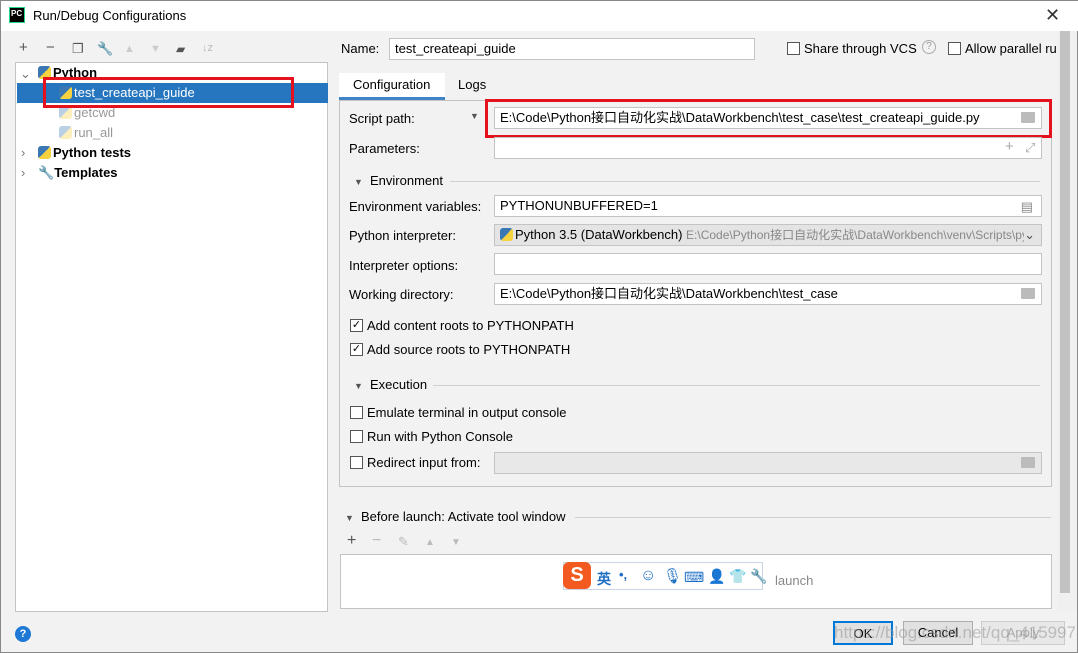 The image size is (1078, 653). What do you see at coordinates (356, 462) in the screenshot?
I see `redirect-input-checkbox` at bounding box center [356, 462].